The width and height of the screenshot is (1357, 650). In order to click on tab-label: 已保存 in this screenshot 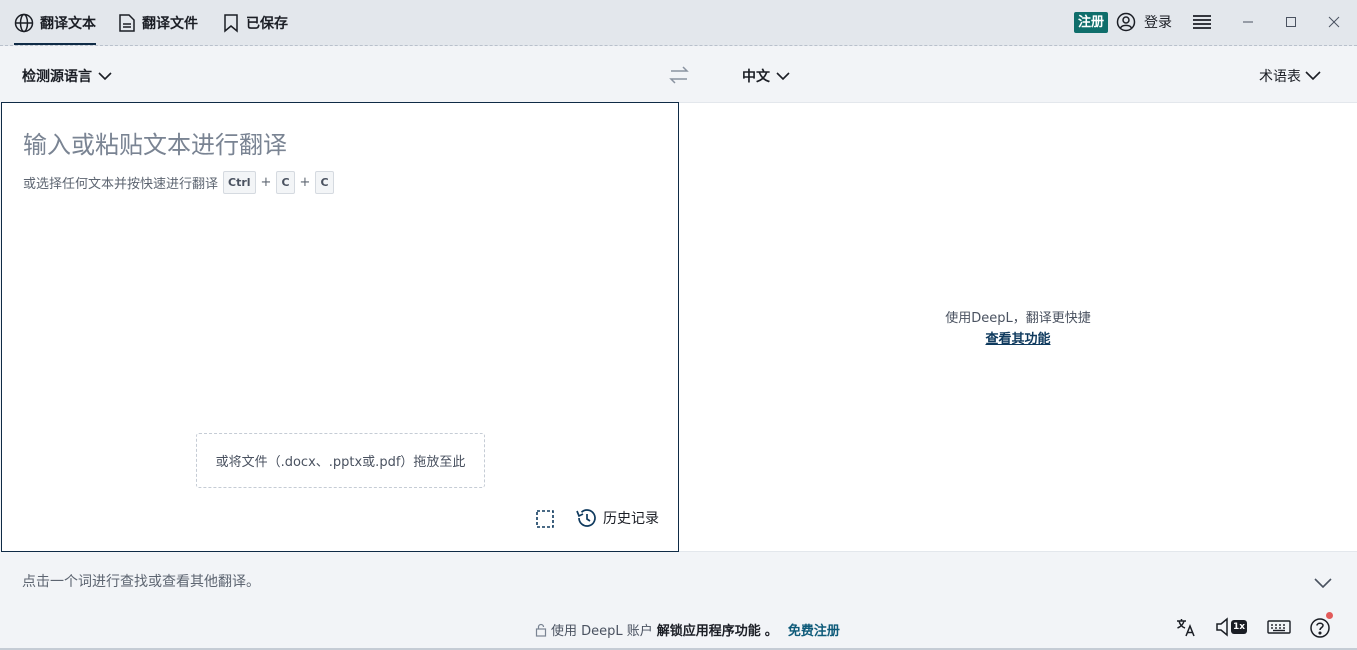, I will do `click(267, 23)`.